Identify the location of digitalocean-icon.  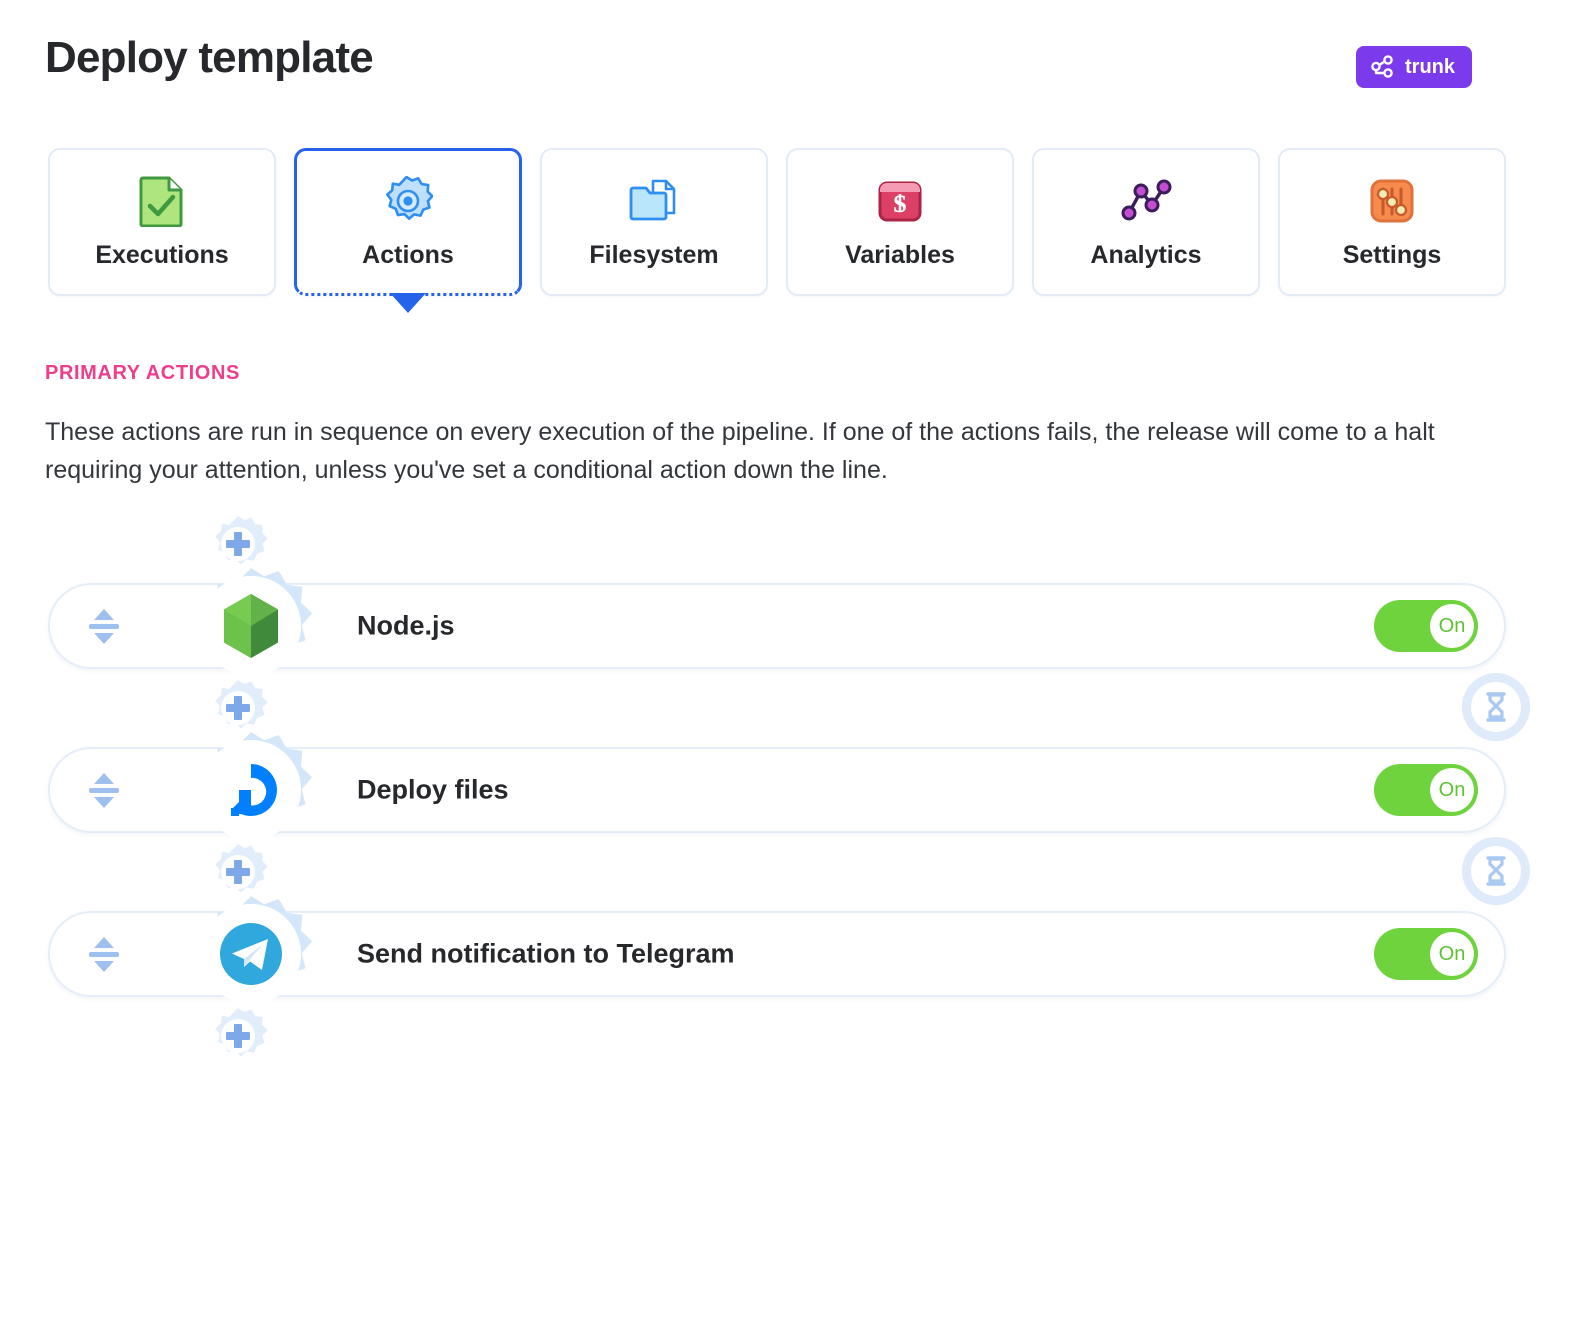
(251, 790).